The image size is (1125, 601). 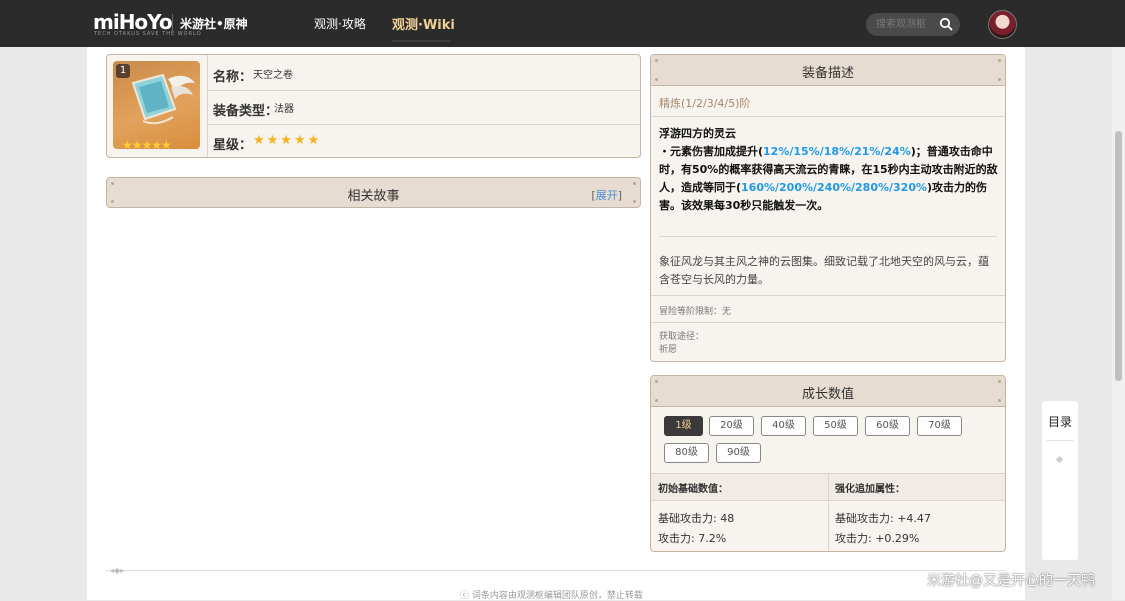 I want to click on limit-row: 冒险等阶限制：无, so click(x=828, y=309).